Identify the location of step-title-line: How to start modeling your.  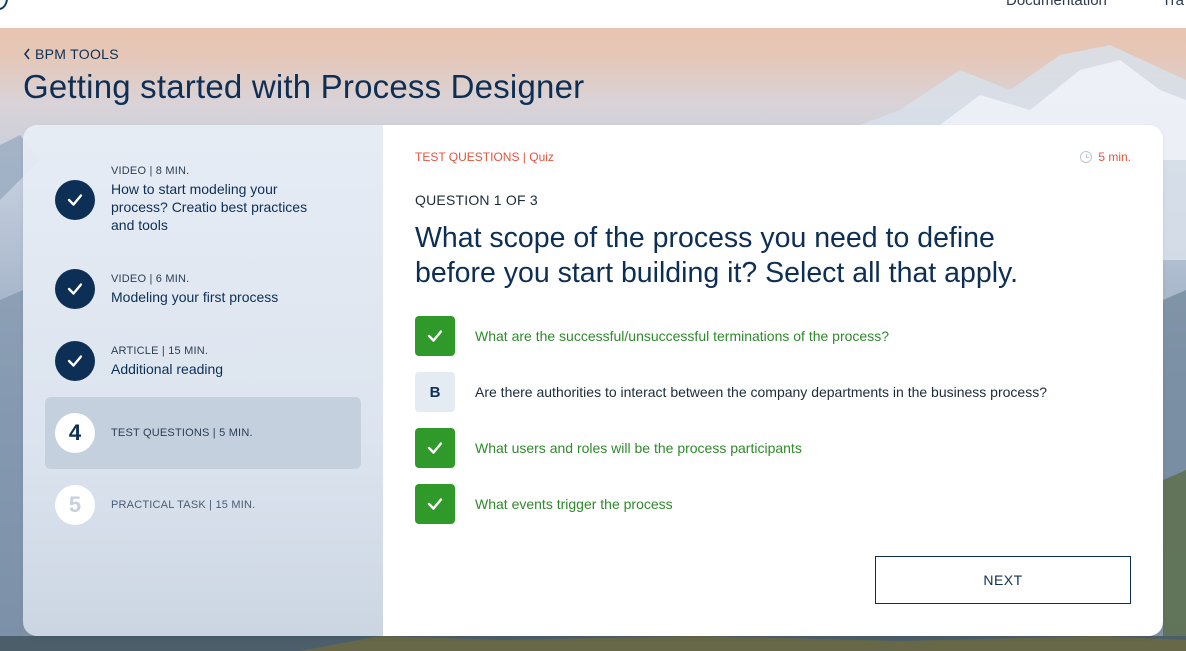
(194, 189).